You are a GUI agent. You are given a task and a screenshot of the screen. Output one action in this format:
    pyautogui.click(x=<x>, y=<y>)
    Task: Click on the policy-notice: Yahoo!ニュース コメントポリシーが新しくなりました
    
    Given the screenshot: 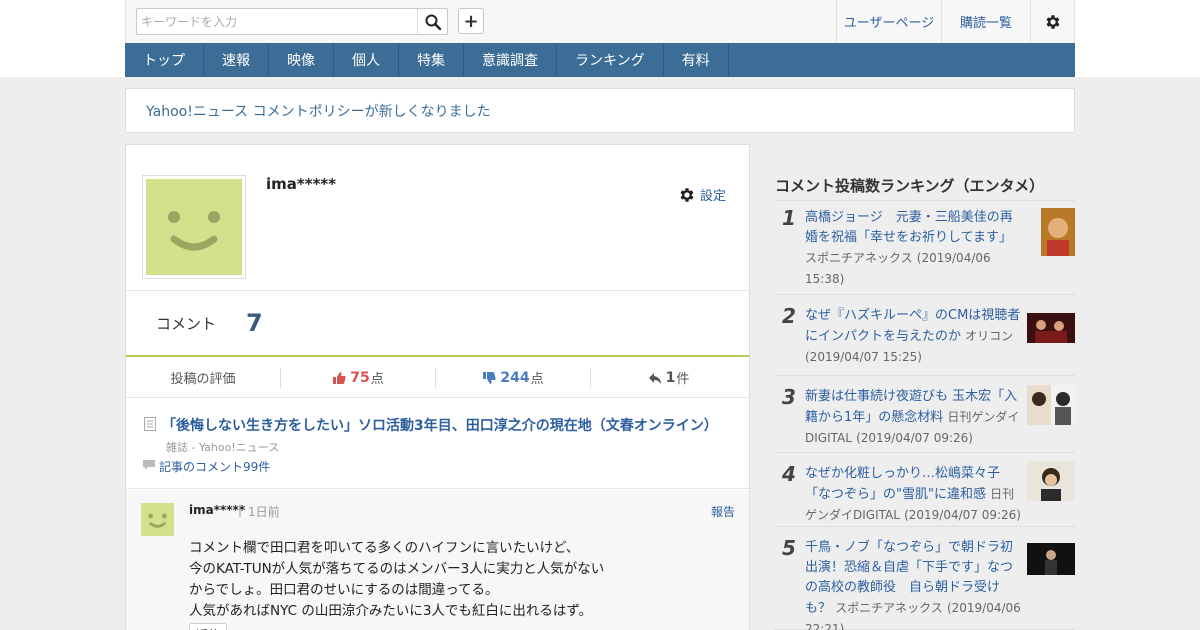 What is the action you would take?
    pyautogui.click(x=600, y=110)
    